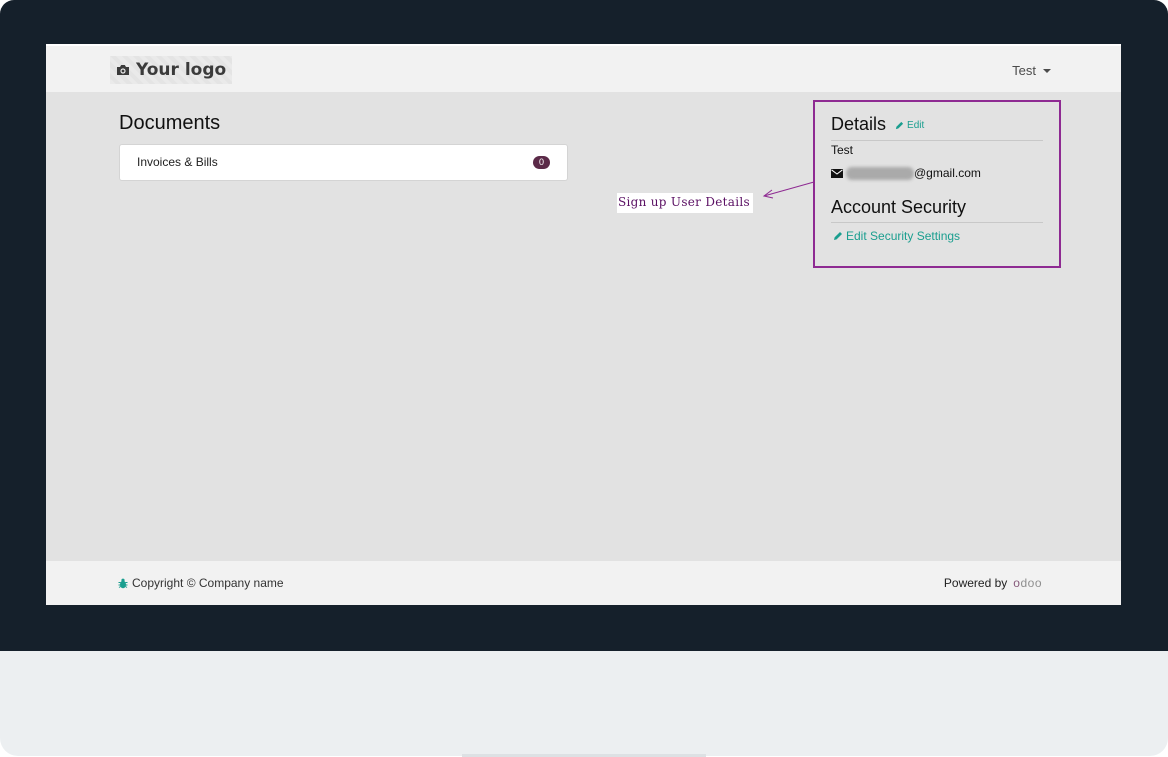 The height and width of the screenshot is (757, 1168). I want to click on redacted-email-user, so click(880, 173).